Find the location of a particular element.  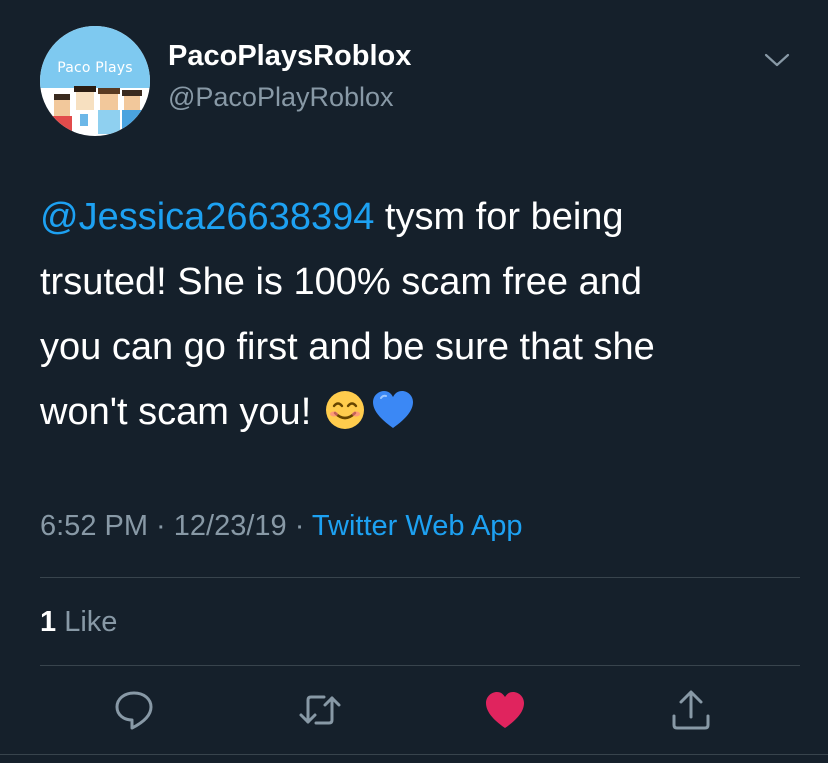

mention-link: @Jessica26638394 is located at coordinates (207, 217).